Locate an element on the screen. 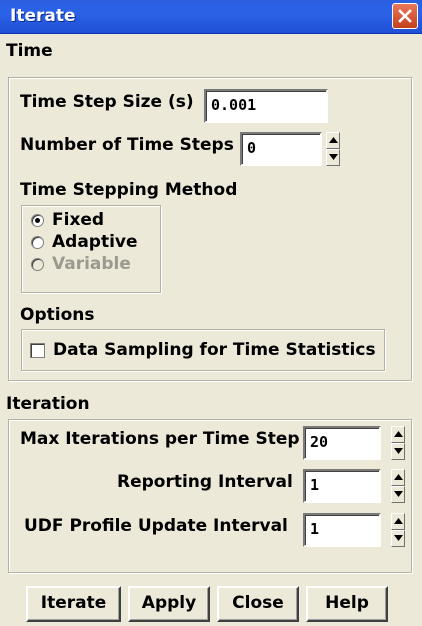 This screenshot has height=626, width=422. time-step-size-label: Time Step Size (s) is located at coordinates (107, 102).